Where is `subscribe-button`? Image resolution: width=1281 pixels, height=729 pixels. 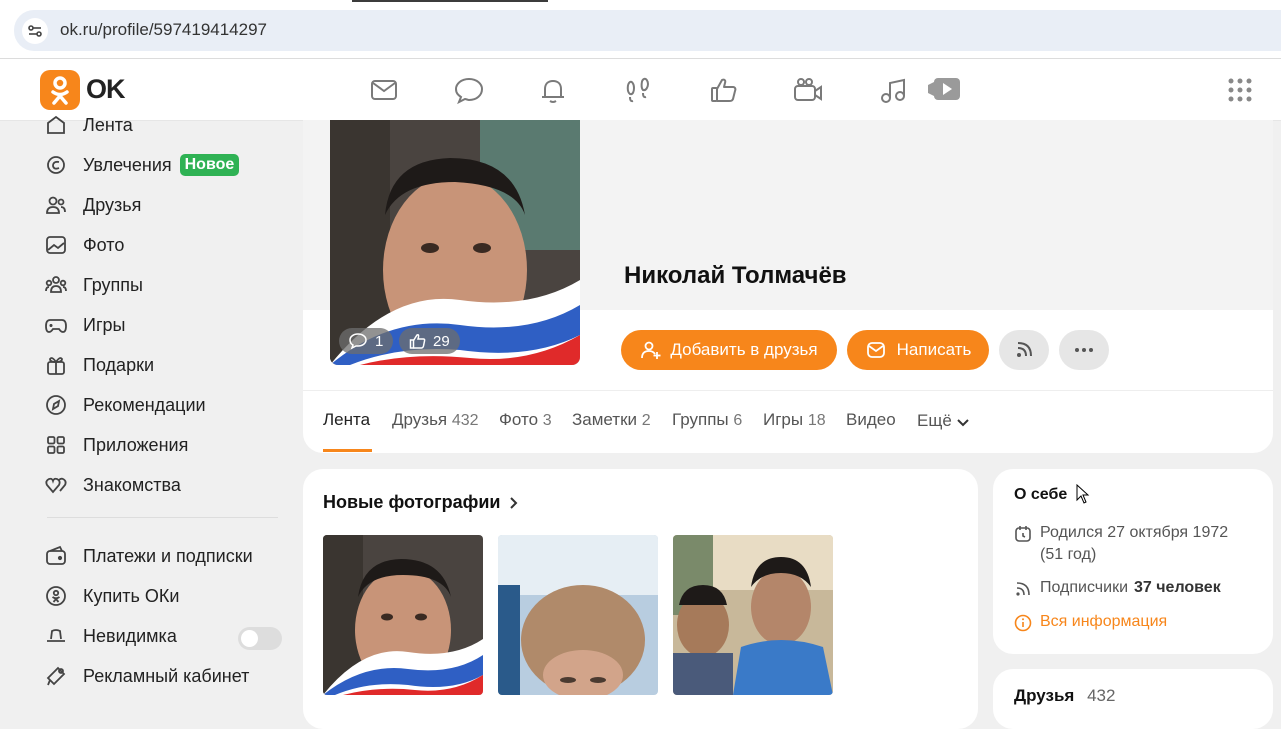
subscribe-button is located at coordinates (1024, 350).